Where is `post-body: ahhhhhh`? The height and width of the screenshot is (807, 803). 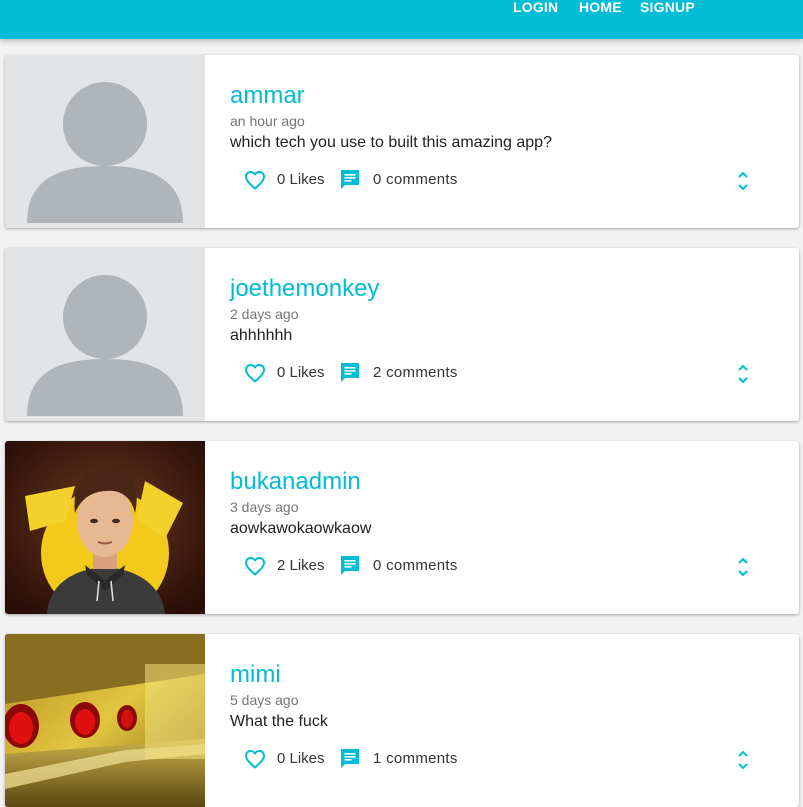
post-body: ahhhhhh is located at coordinates (261, 335).